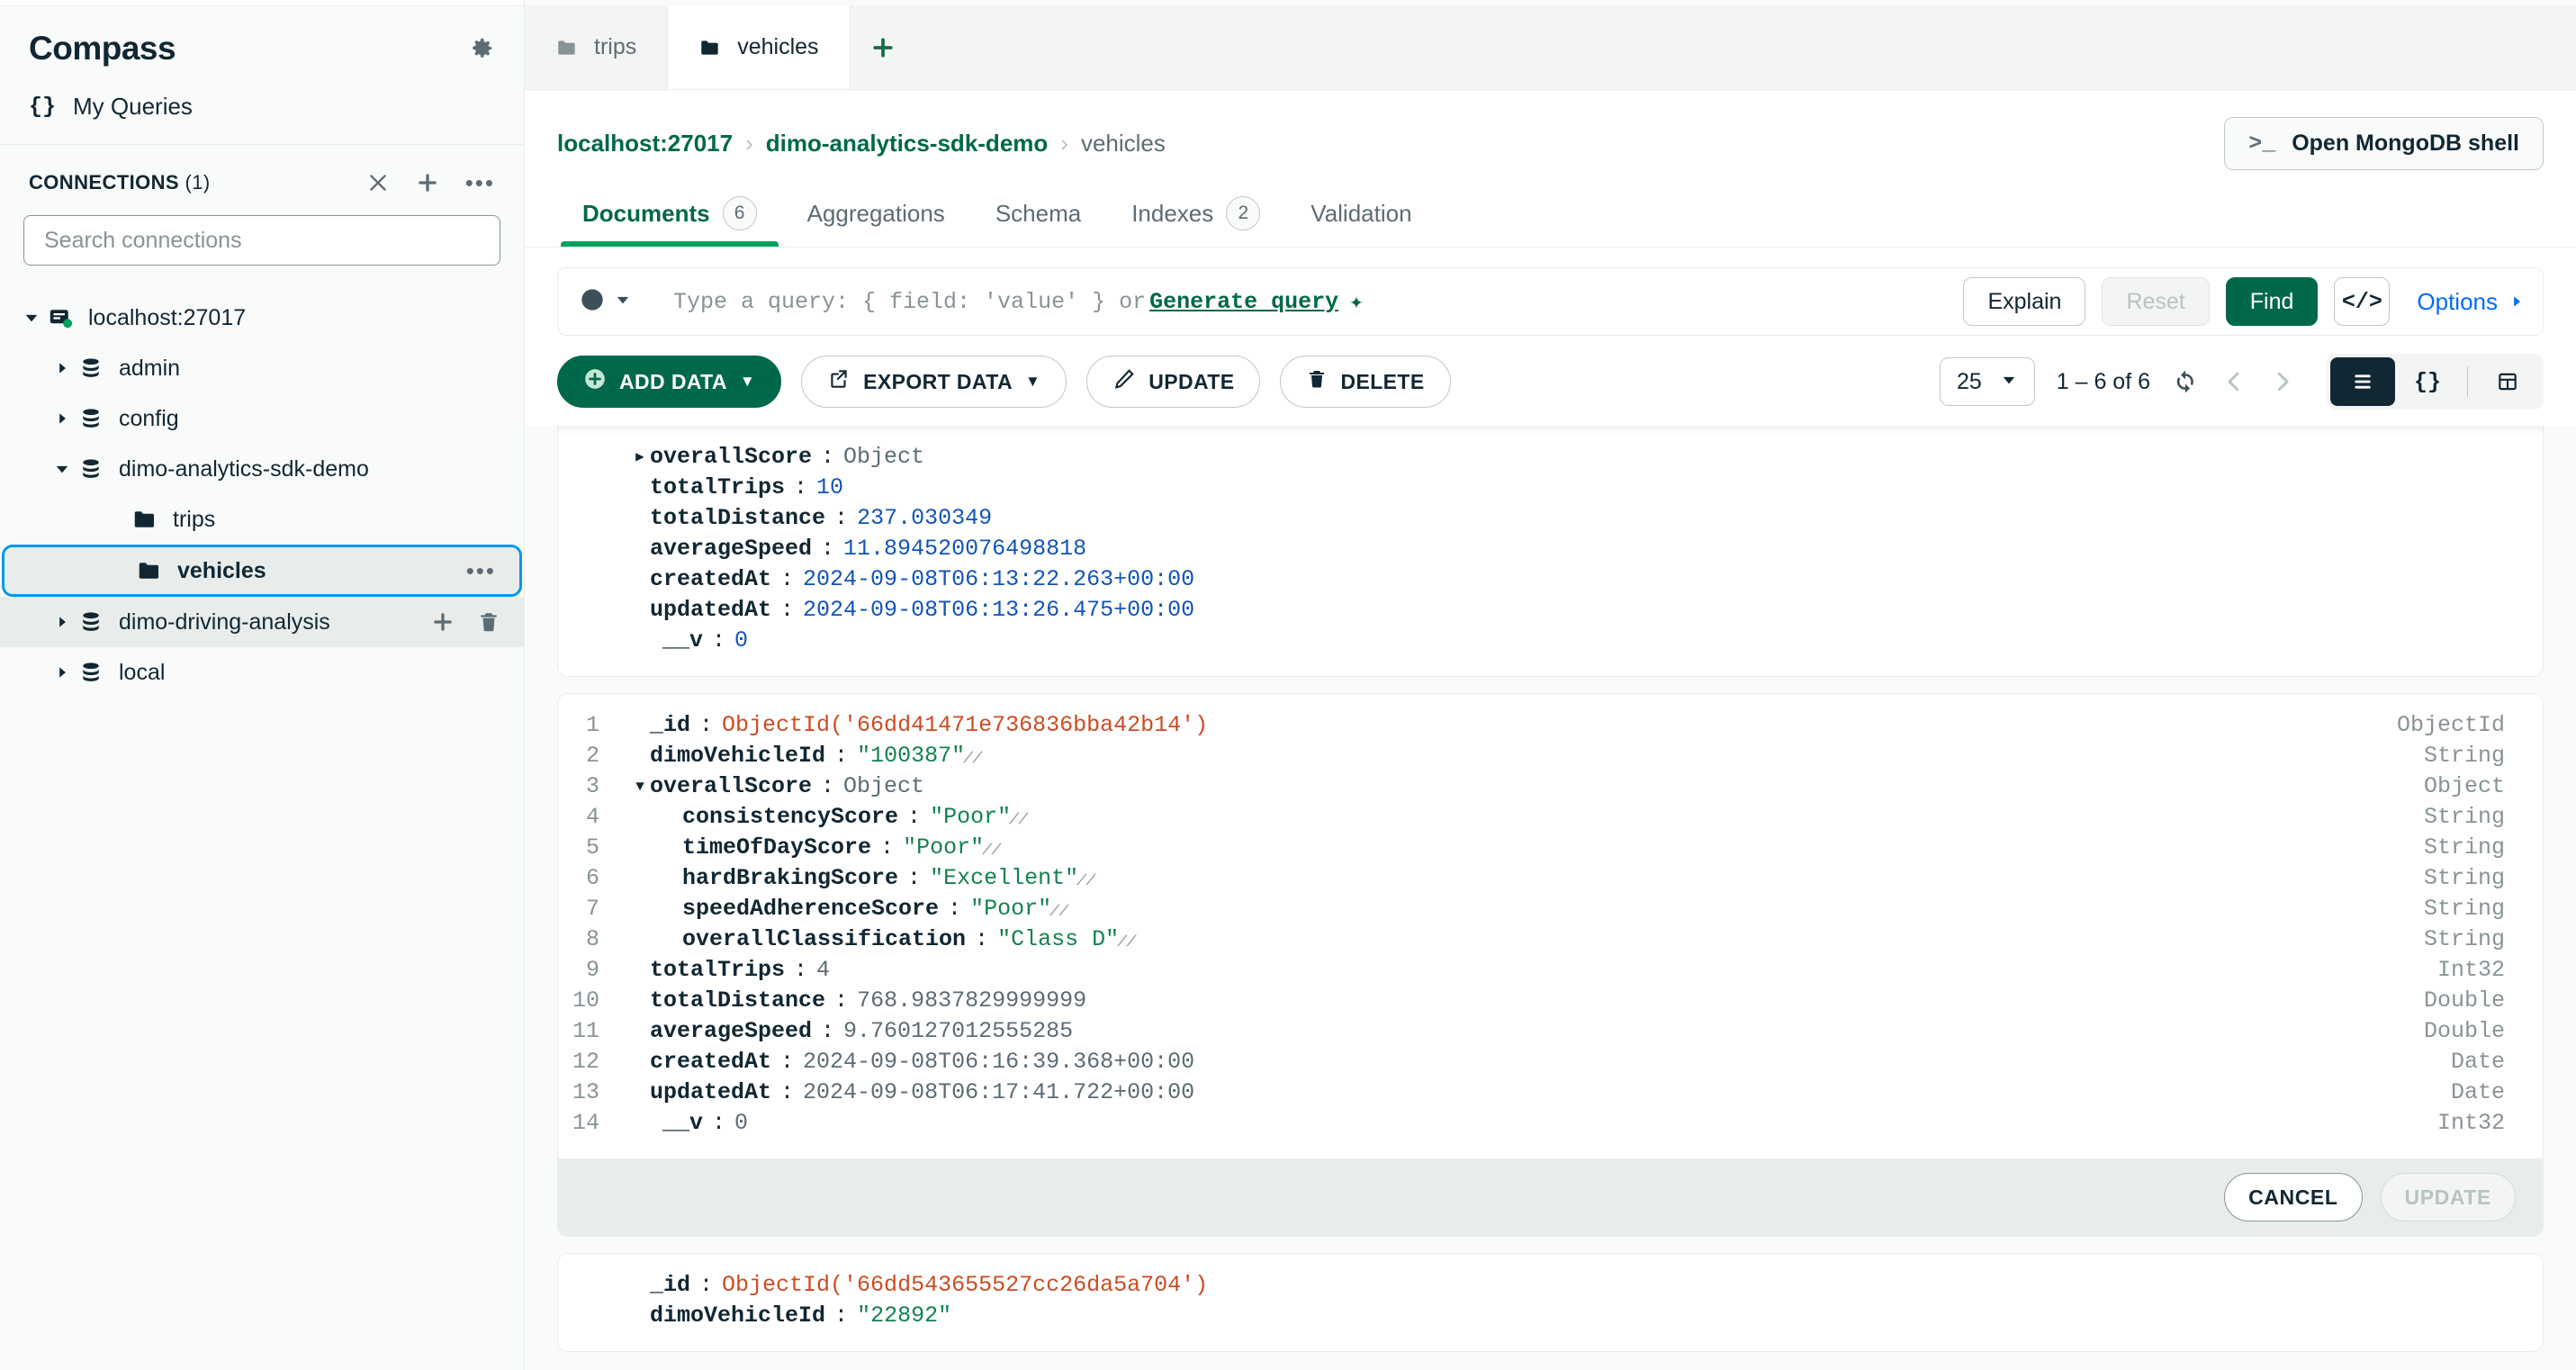 The height and width of the screenshot is (1370, 2576). I want to click on gear-icon, so click(481, 48).